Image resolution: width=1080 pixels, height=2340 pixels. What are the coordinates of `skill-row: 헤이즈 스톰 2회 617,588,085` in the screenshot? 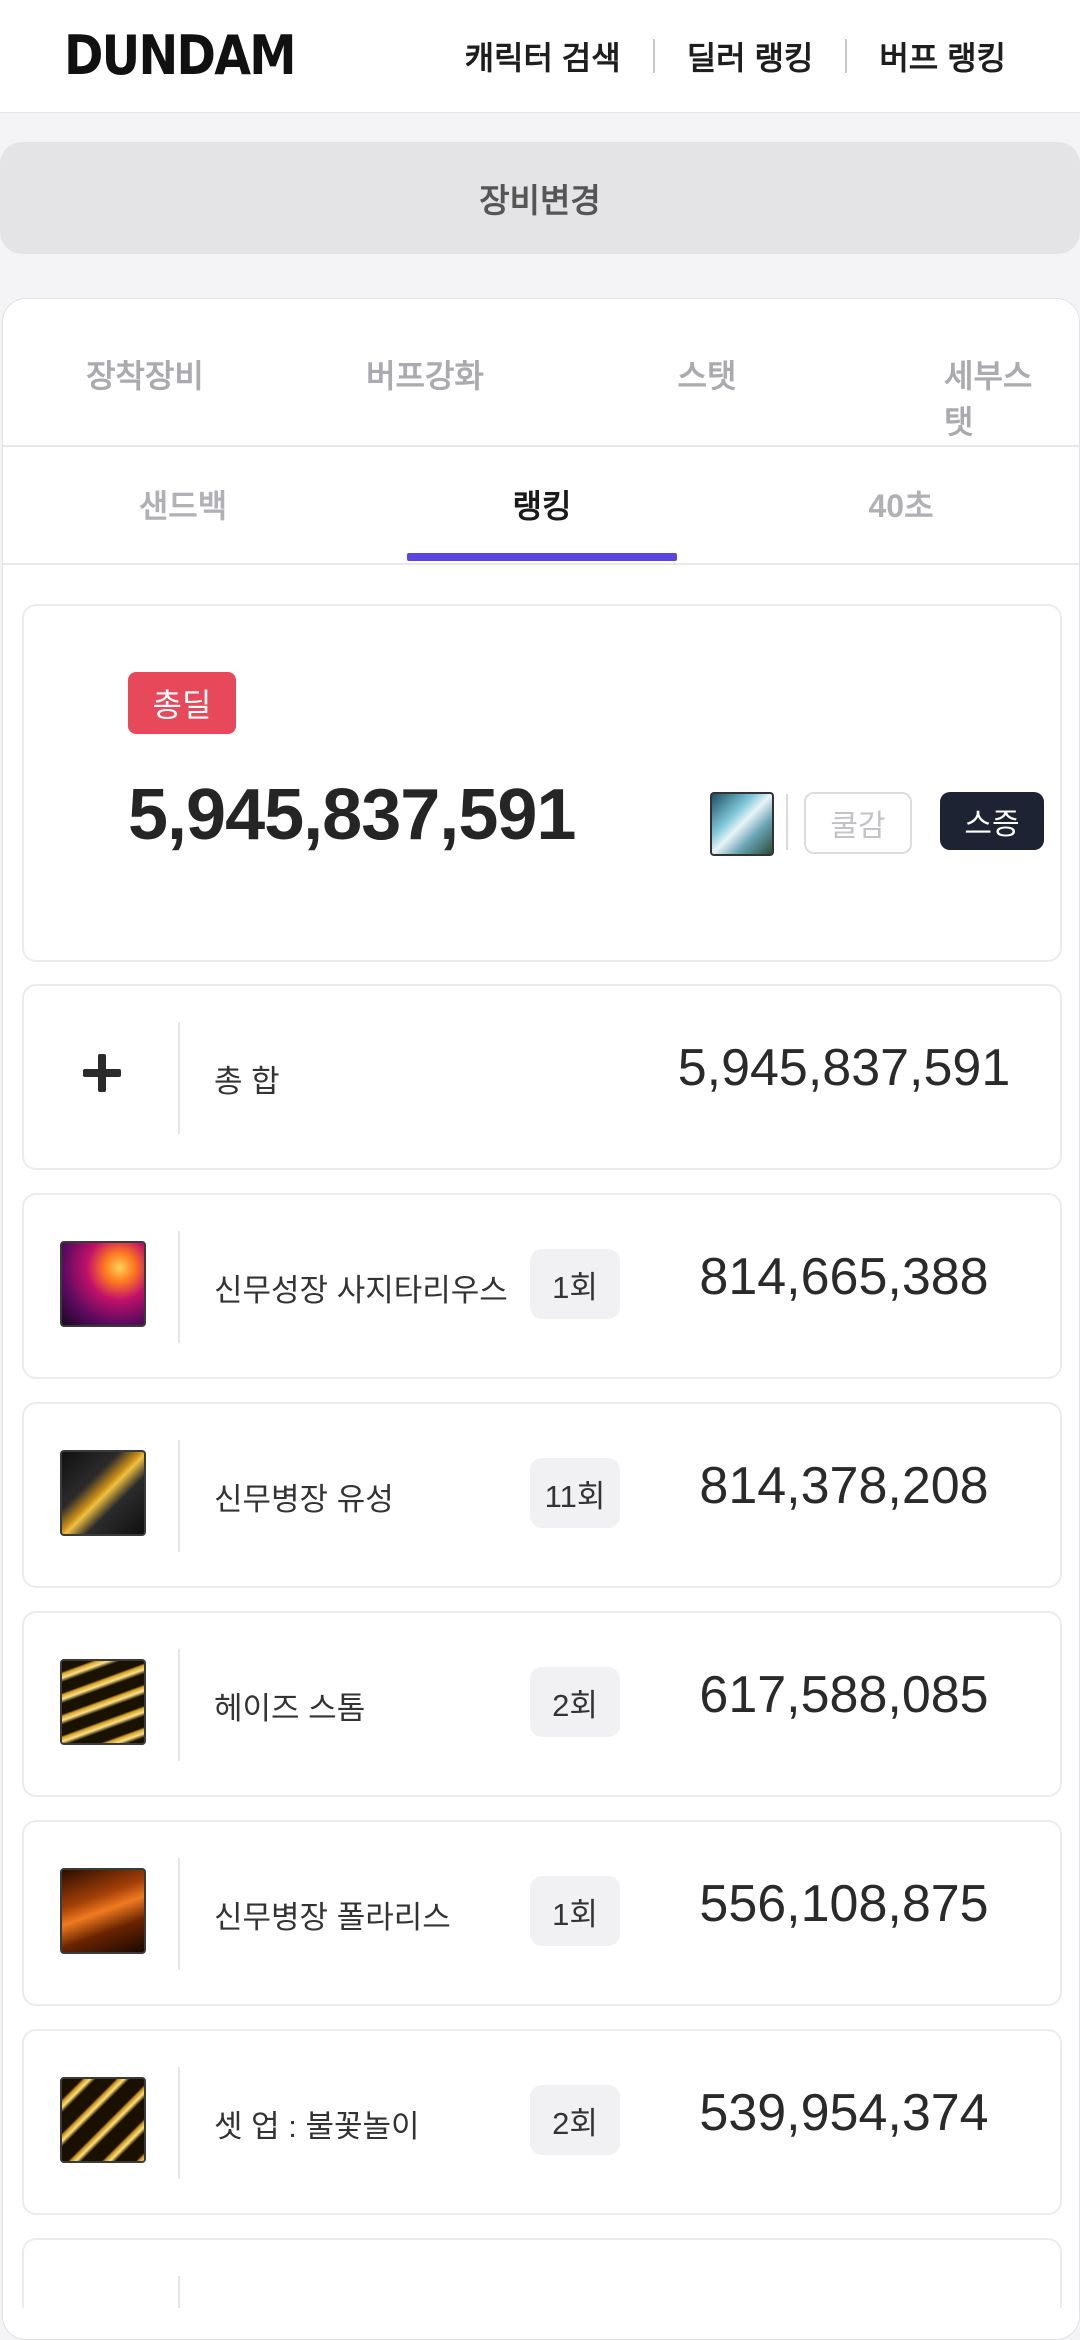 It's located at (542, 1704).